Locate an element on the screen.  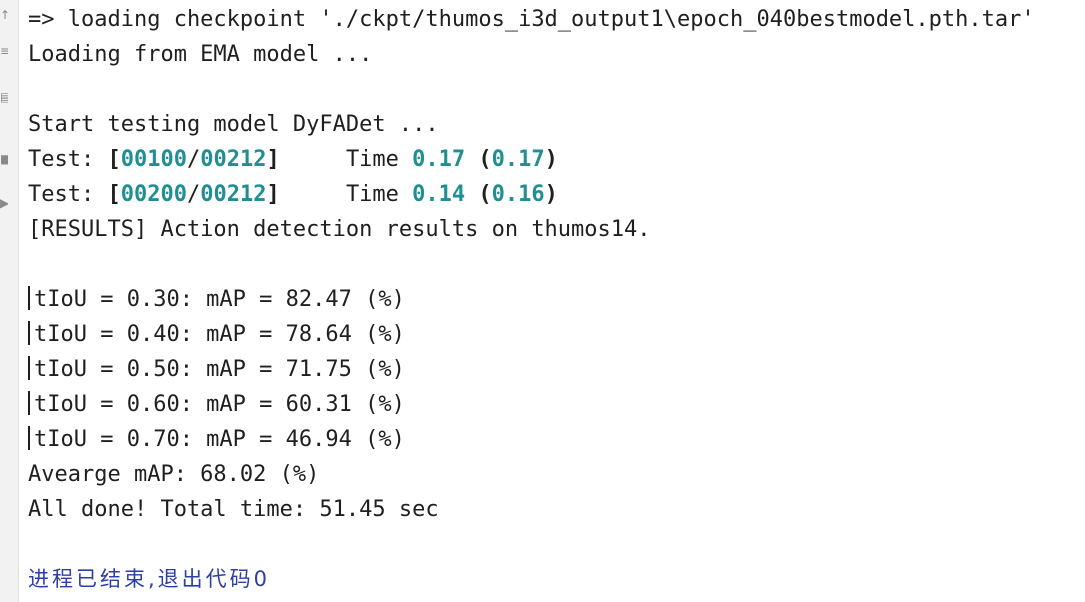
map-result-line: tIoU = 0.70: mAP = 46.94 (%) is located at coordinates (216, 439).